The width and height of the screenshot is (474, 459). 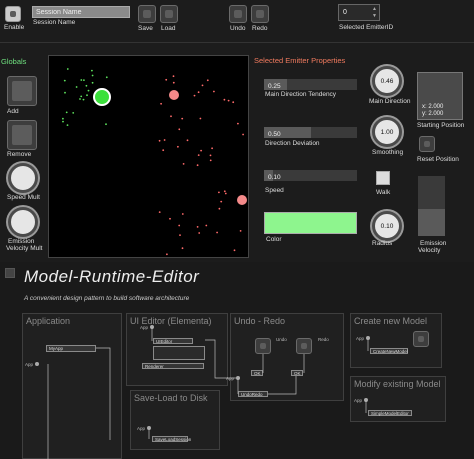 I want to click on create-model-button, so click(x=421, y=339).